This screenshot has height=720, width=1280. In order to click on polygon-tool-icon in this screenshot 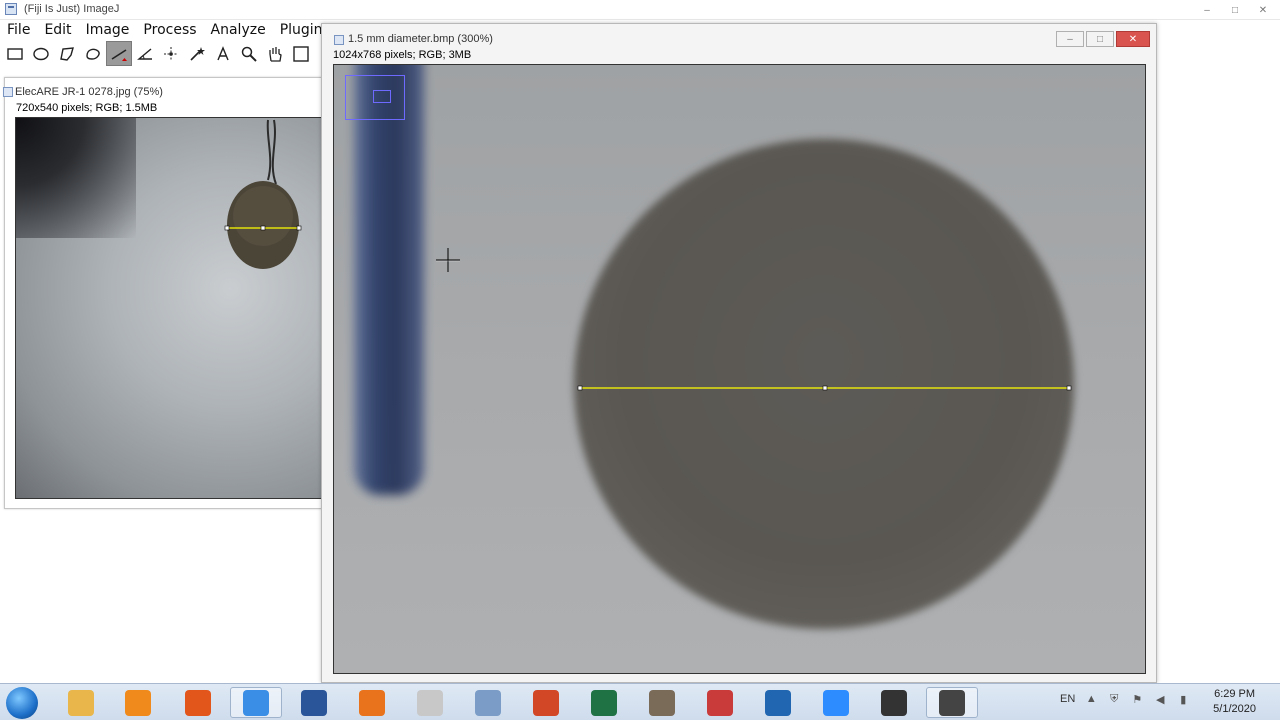, I will do `click(67, 53)`.